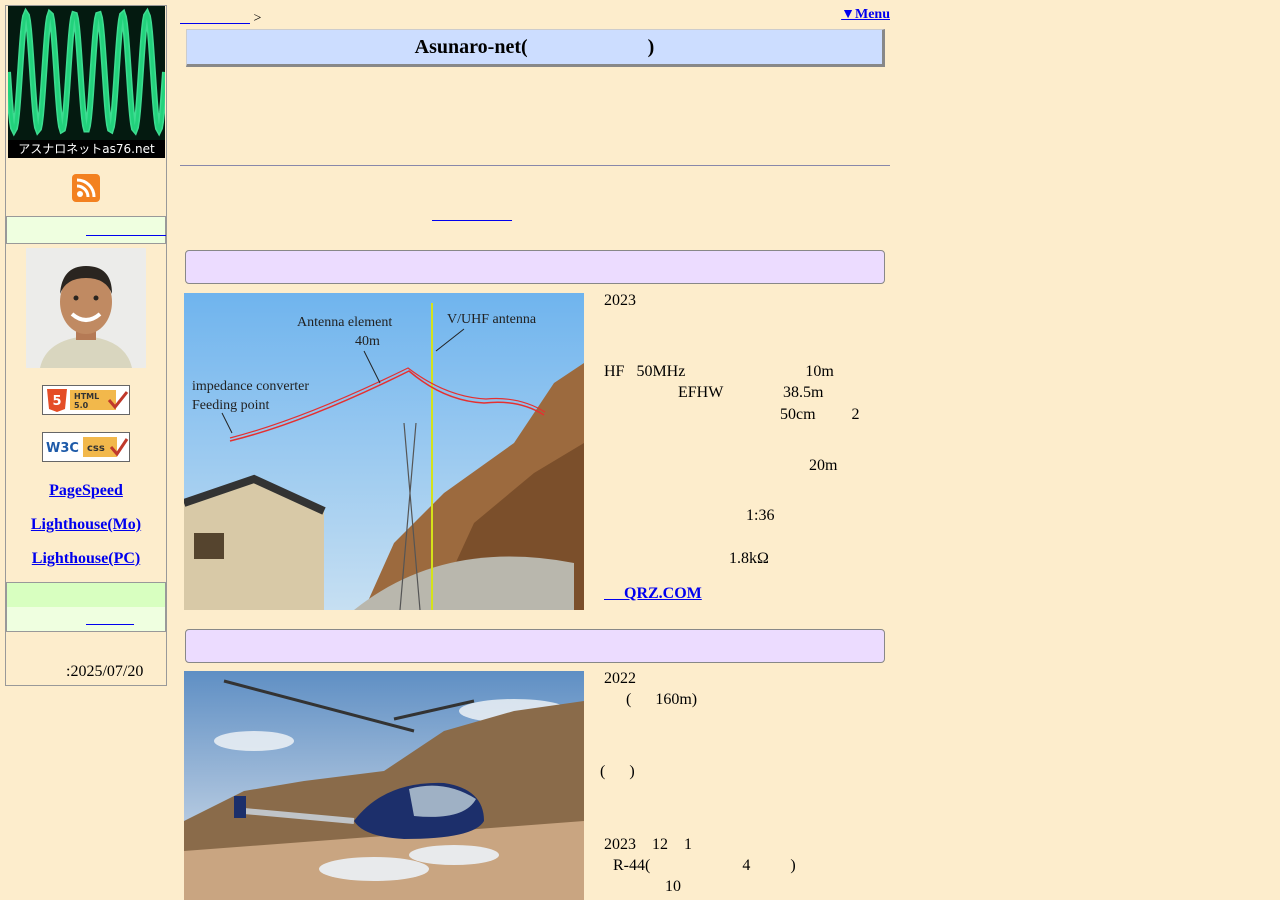  I want to click on svg-text: 5, so click(56, 401).